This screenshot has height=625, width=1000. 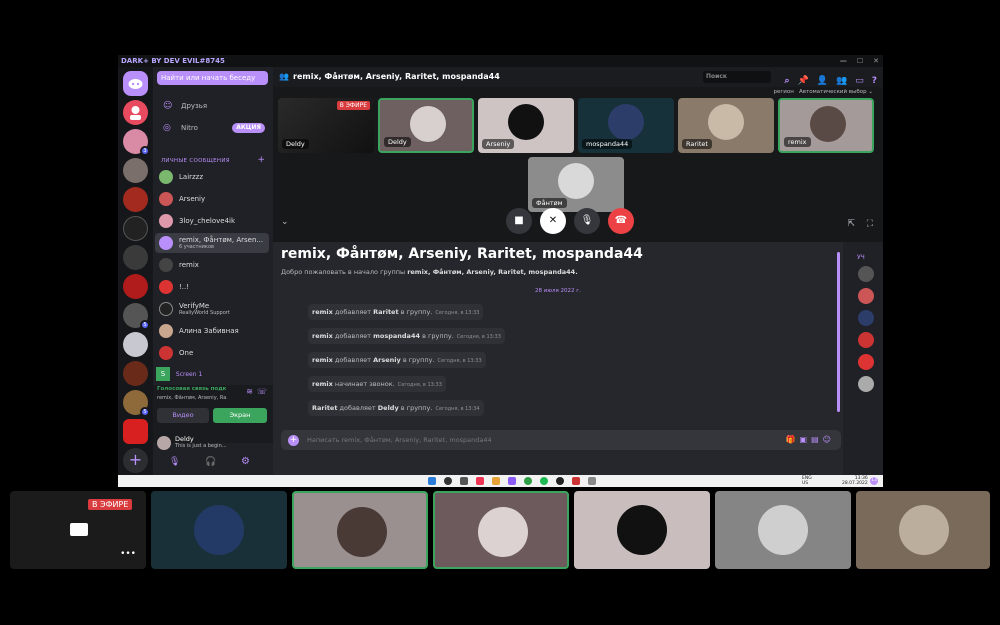 I want to click on discord-home-icon, so click(x=135, y=83).